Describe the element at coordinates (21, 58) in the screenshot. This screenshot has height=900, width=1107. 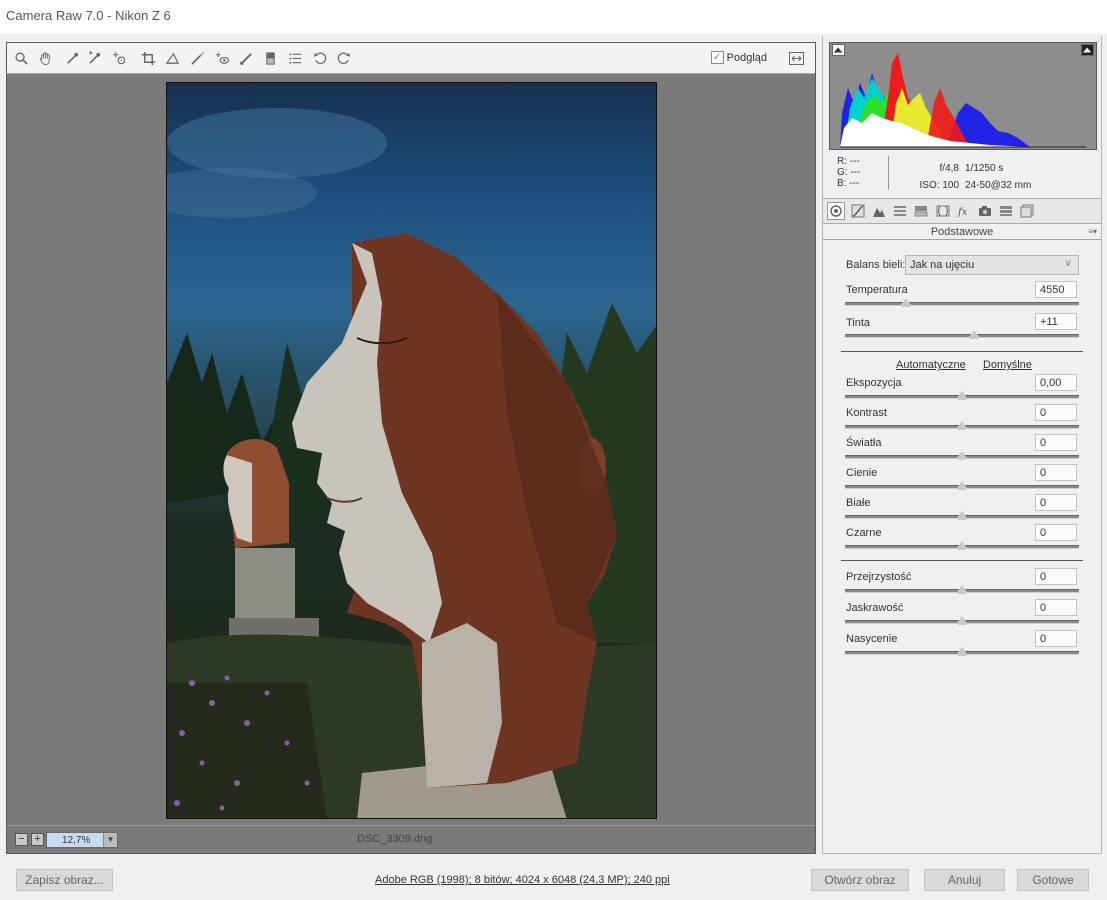
I see `zoom-icon` at that location.